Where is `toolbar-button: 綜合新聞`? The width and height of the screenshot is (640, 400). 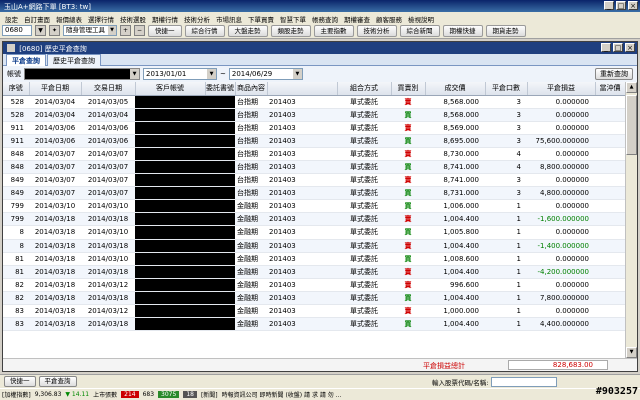
toolbar-button: 綜合新聞 is located at coordinates (419, 30).